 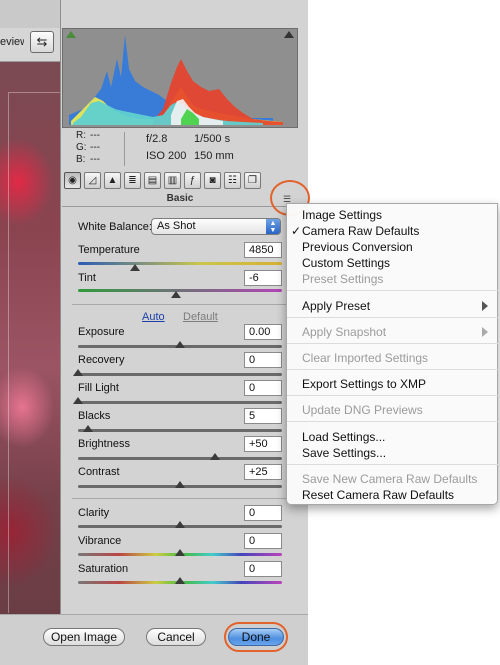 I want to click on panel-title: Basic, so click(x=180, y=200).